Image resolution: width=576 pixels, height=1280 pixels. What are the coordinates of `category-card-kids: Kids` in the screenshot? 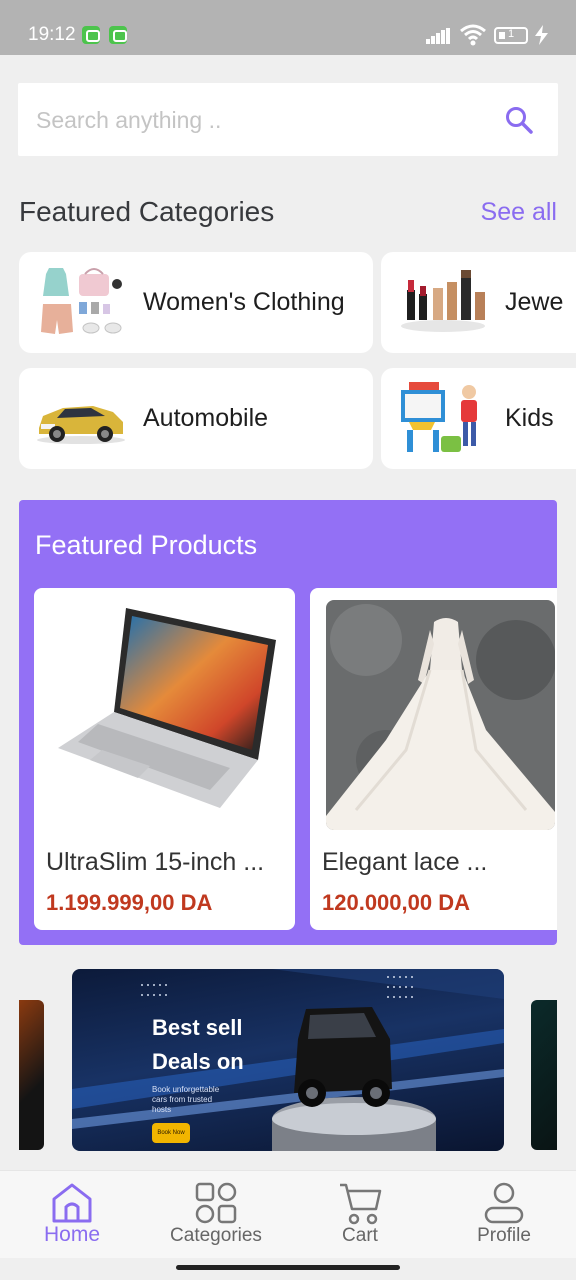 It's located at (478, 418).